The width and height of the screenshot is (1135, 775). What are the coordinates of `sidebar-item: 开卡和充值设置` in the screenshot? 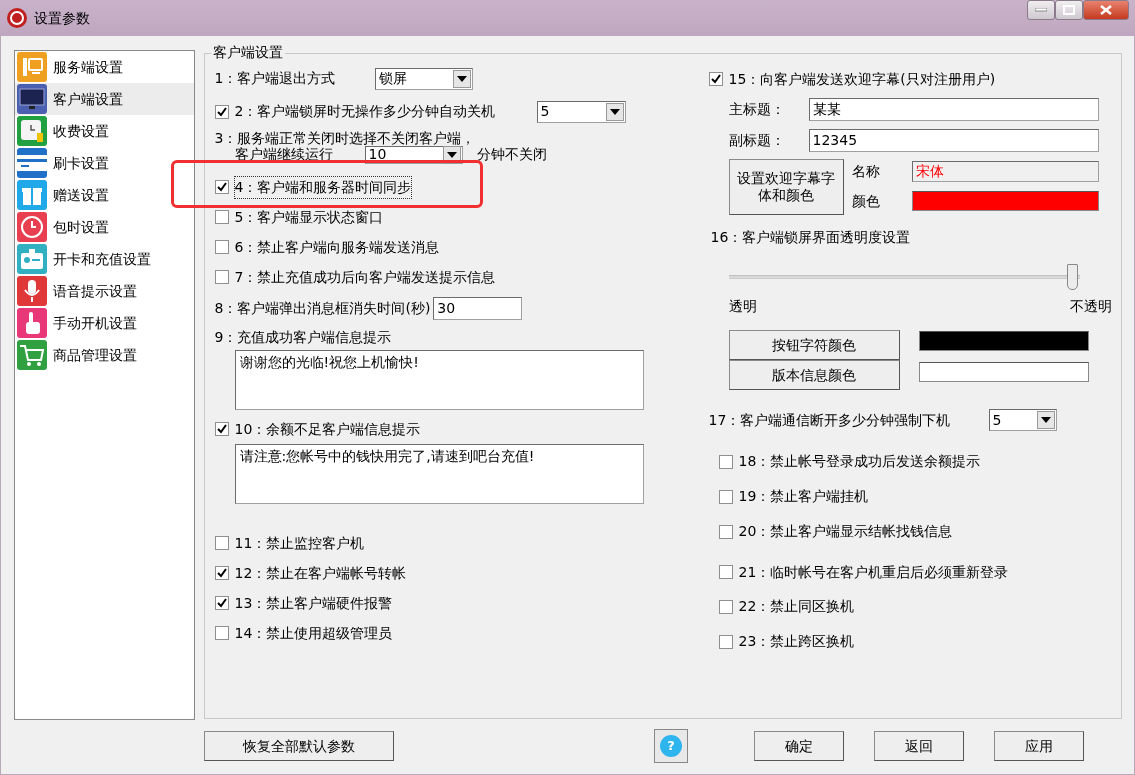 It's located at (104, 259).